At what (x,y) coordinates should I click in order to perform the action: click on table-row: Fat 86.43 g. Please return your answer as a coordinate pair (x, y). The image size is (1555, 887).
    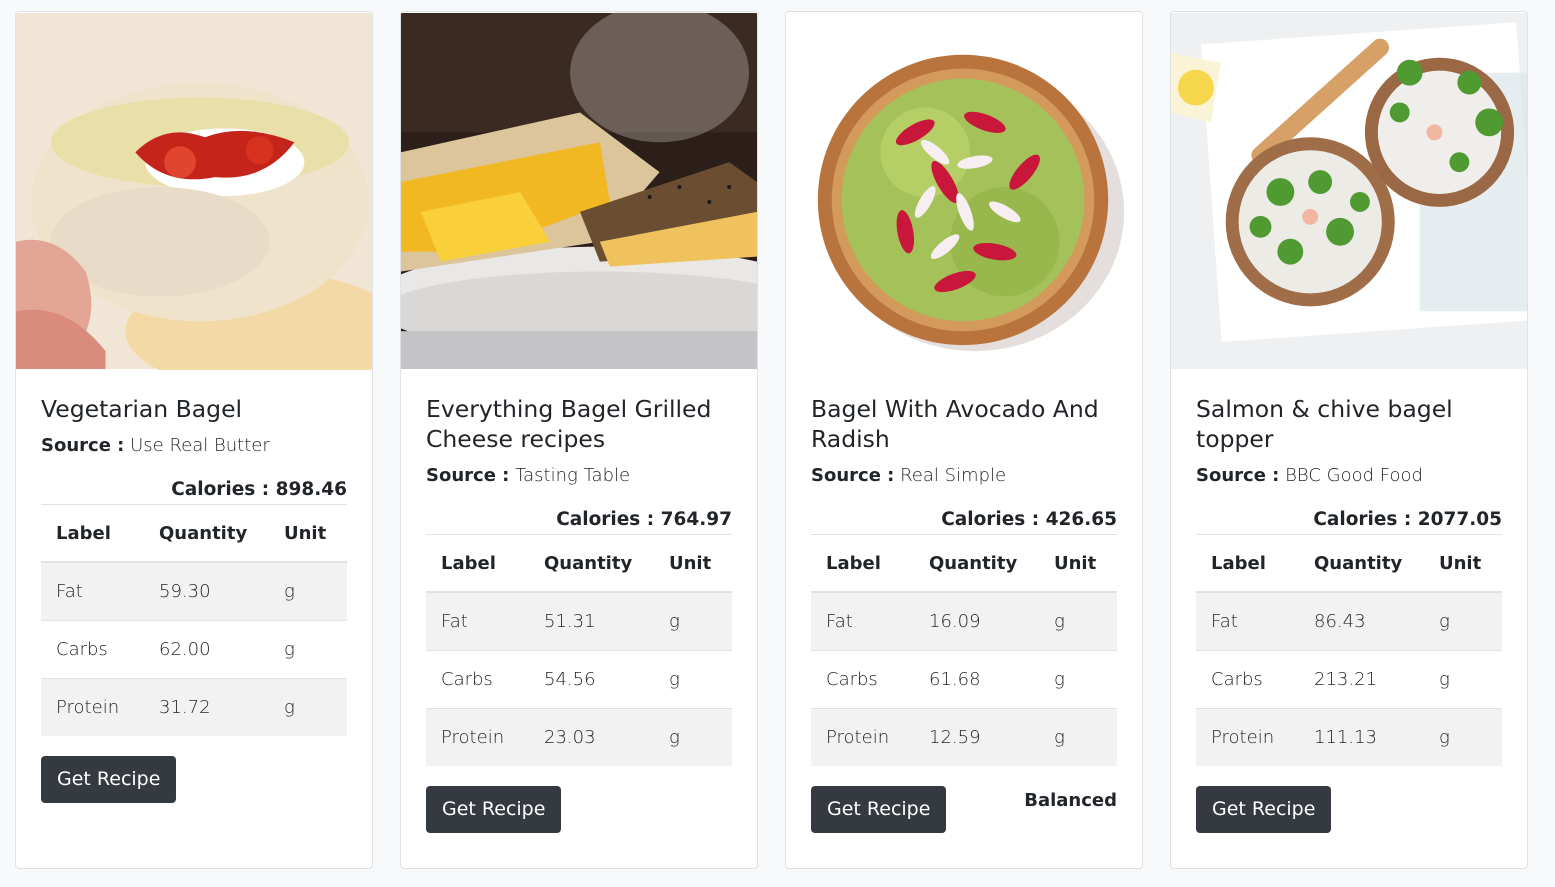
    Looking at the image, I should click on (1349, 621).